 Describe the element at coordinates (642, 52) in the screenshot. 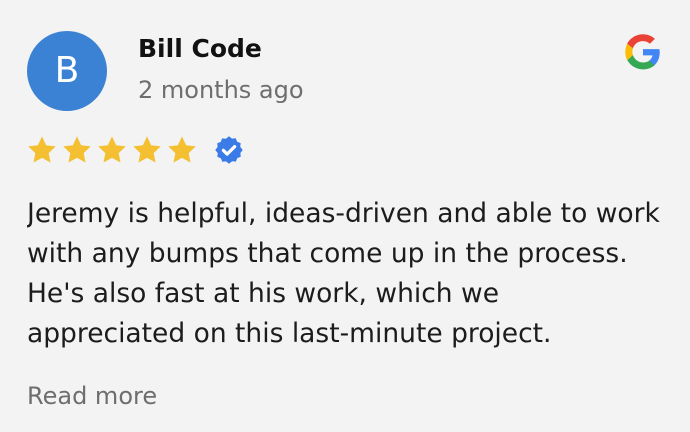

I see `google-g-icon` at that location.